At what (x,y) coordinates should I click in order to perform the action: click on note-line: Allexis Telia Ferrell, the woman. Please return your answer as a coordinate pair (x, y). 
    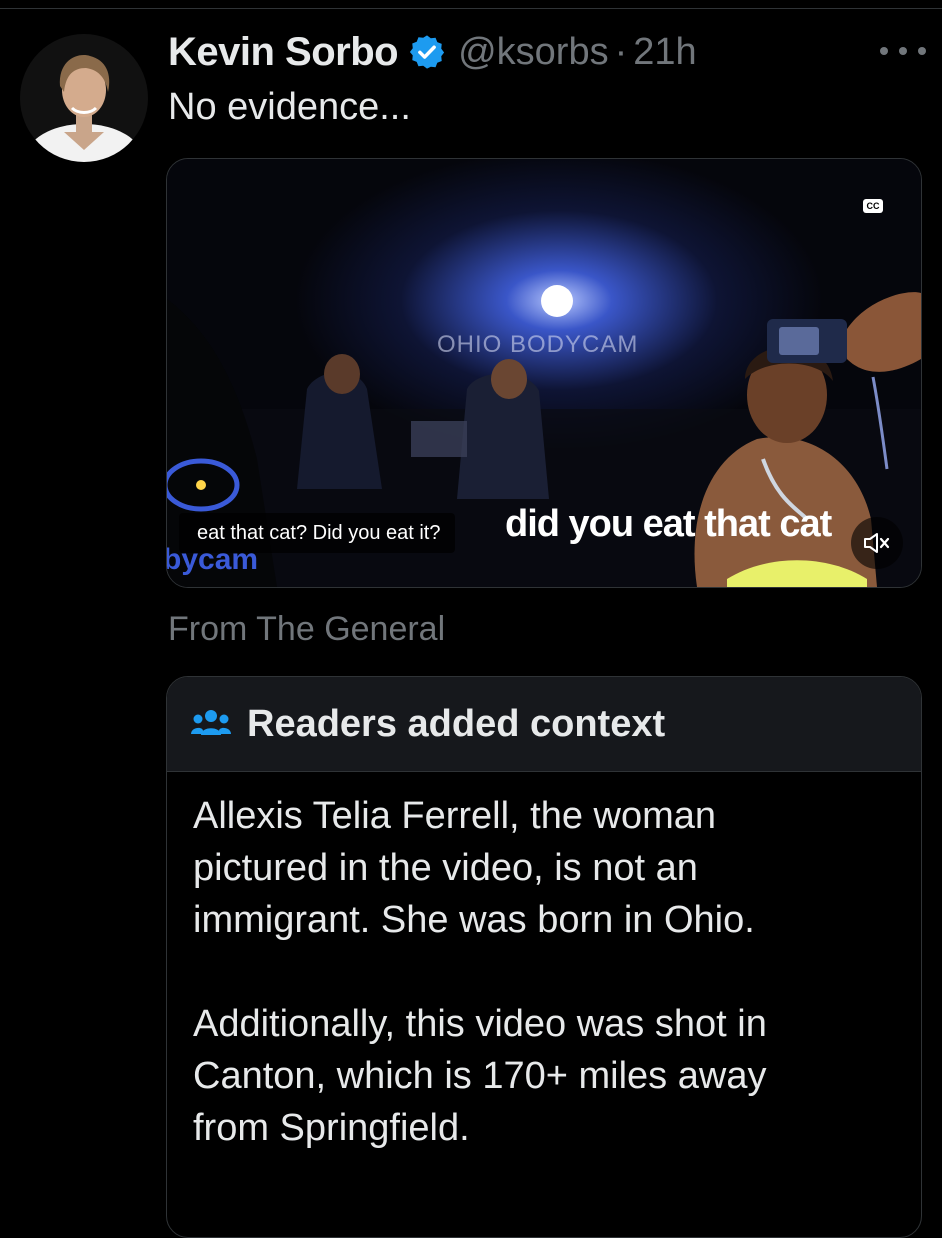
    Looking at the image, I should click on (455, 816).